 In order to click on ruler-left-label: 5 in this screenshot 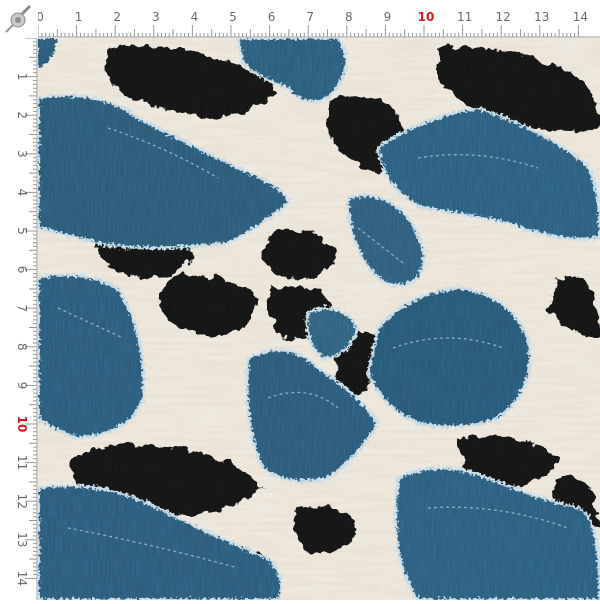, I will do `click(22, 231)`.